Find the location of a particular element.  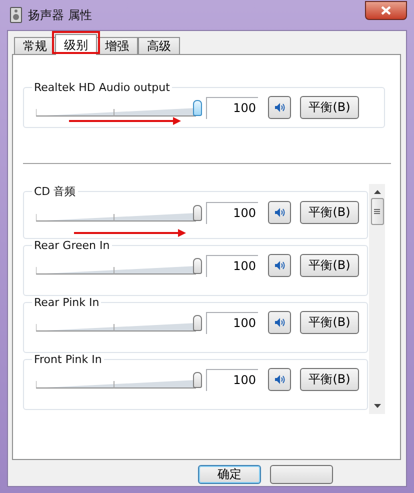

window-title: 扬声器 属性 is located at coordinates (60, 15).